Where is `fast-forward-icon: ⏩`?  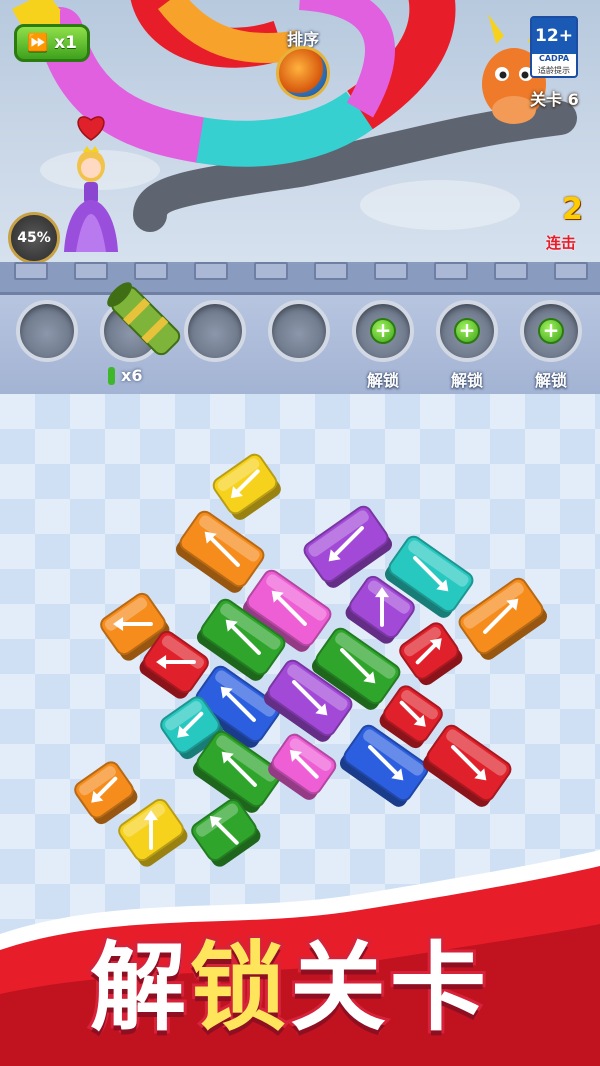 fast-forward-icon: ⏩ is located at coordinates (38, 43).